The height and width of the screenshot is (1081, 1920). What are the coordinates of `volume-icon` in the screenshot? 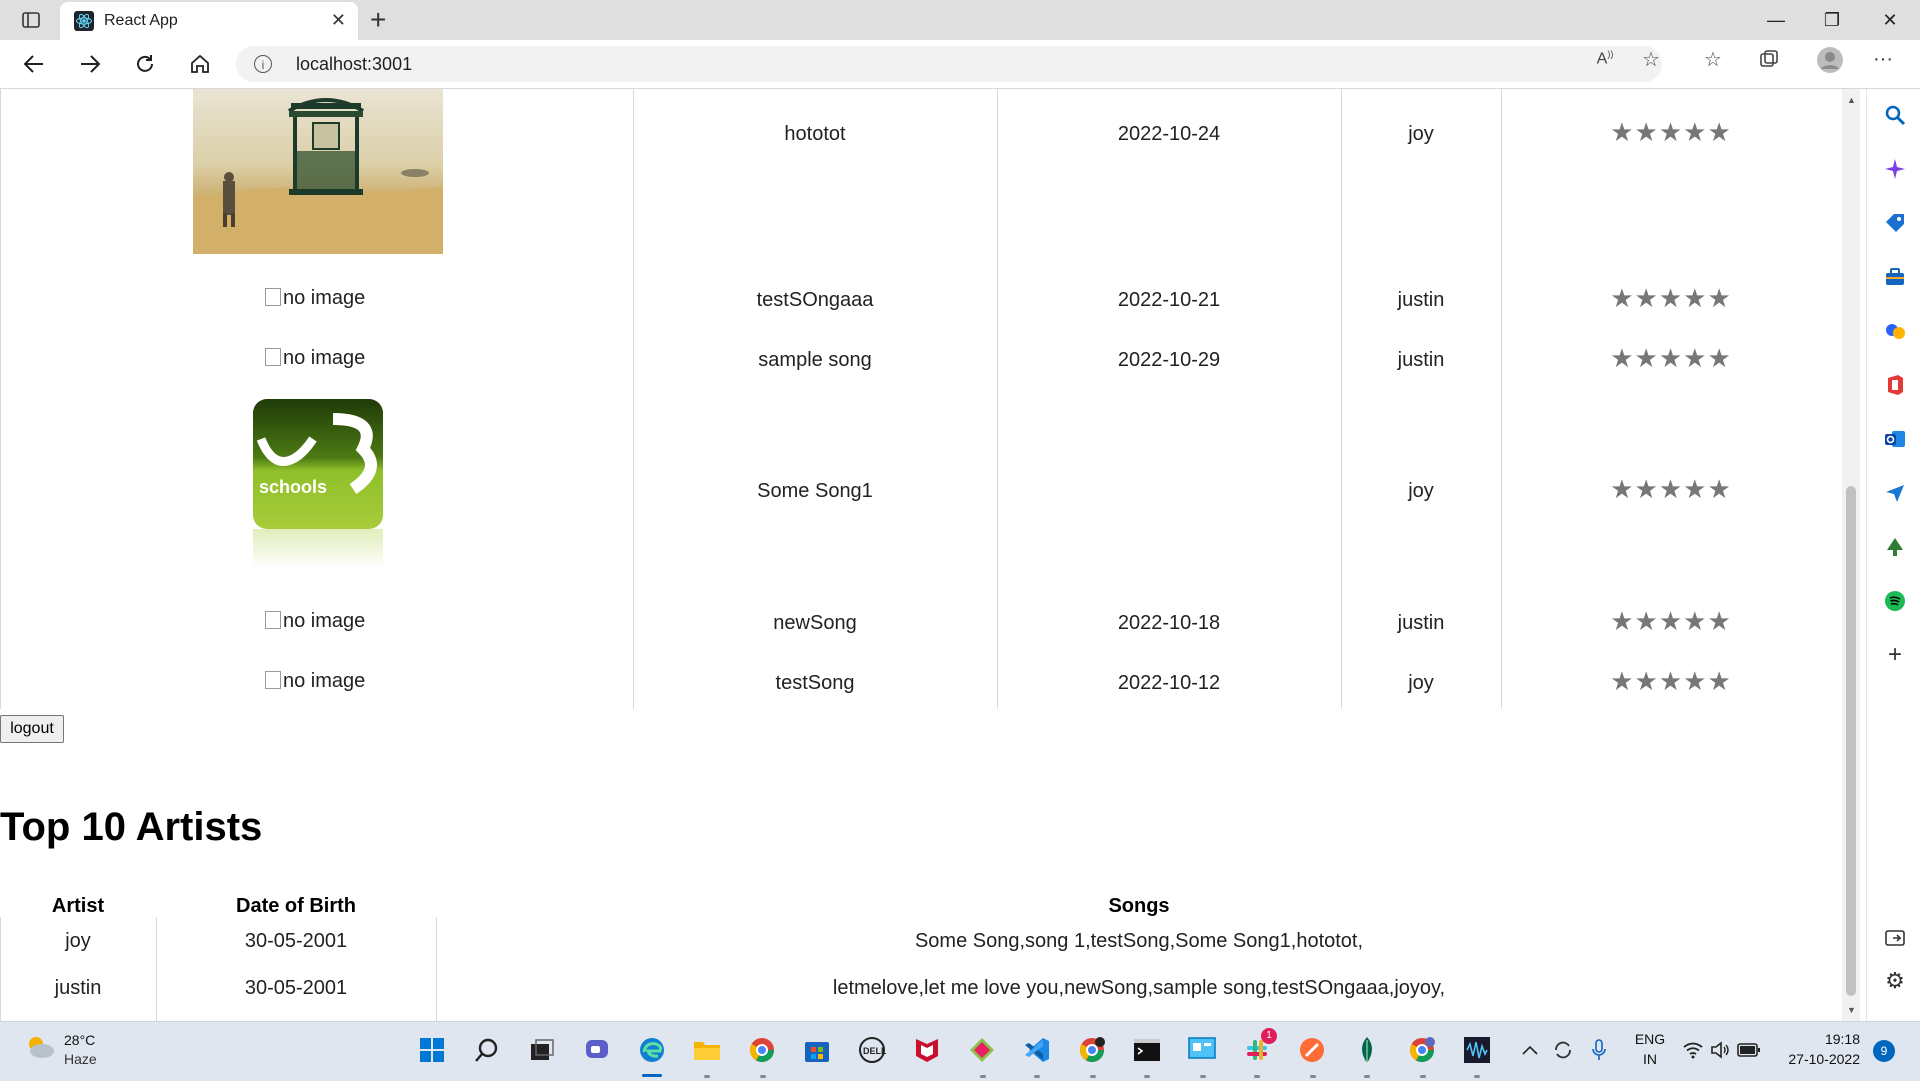 It's located at (1721, 1050).